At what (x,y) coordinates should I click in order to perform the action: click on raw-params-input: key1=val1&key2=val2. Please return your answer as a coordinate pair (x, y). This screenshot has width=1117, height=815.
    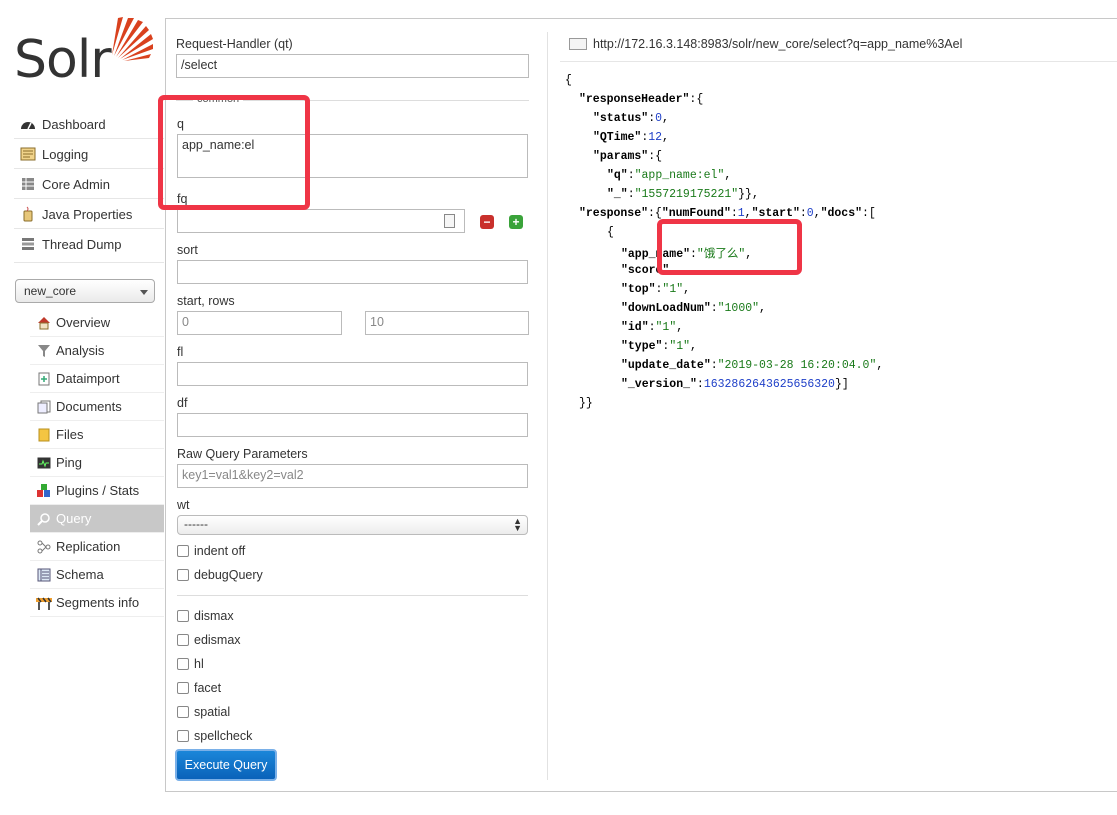
    Looking at the image, I should click on (352, 476).